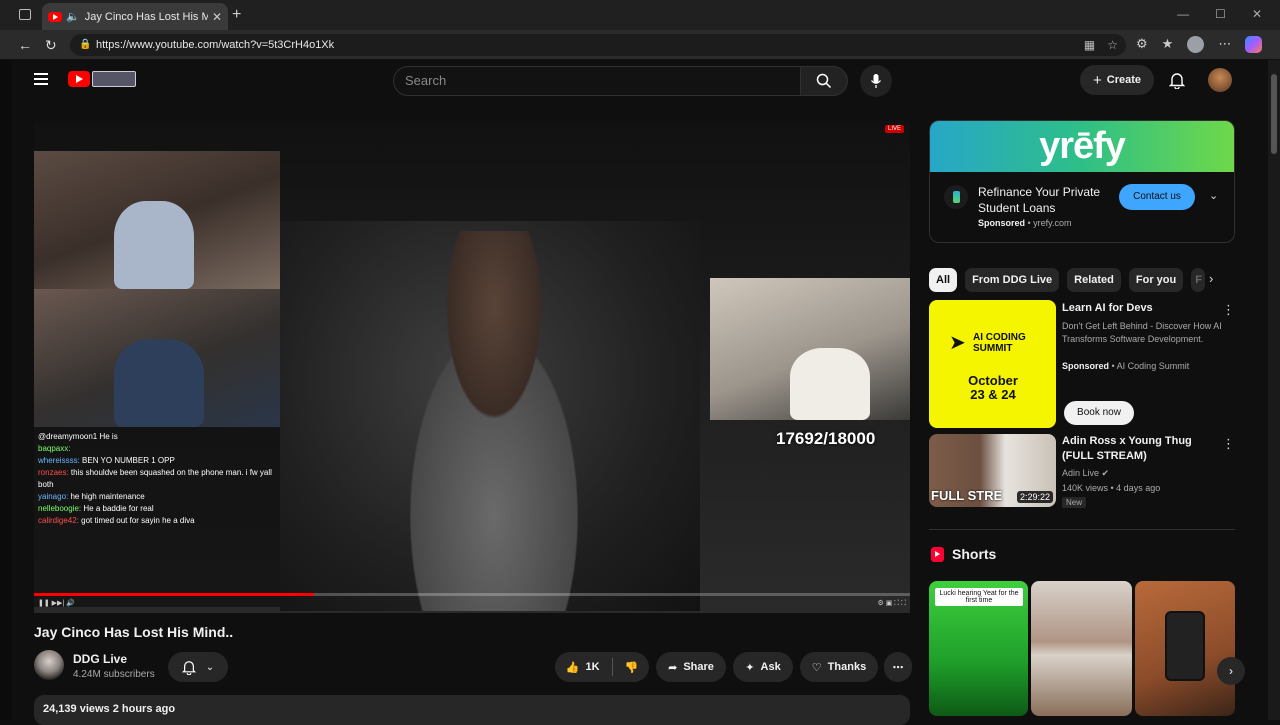  Describe the element at coordinates (1157, 197) in the screenshot. I see `contact-us-button: Contact us` at that location.